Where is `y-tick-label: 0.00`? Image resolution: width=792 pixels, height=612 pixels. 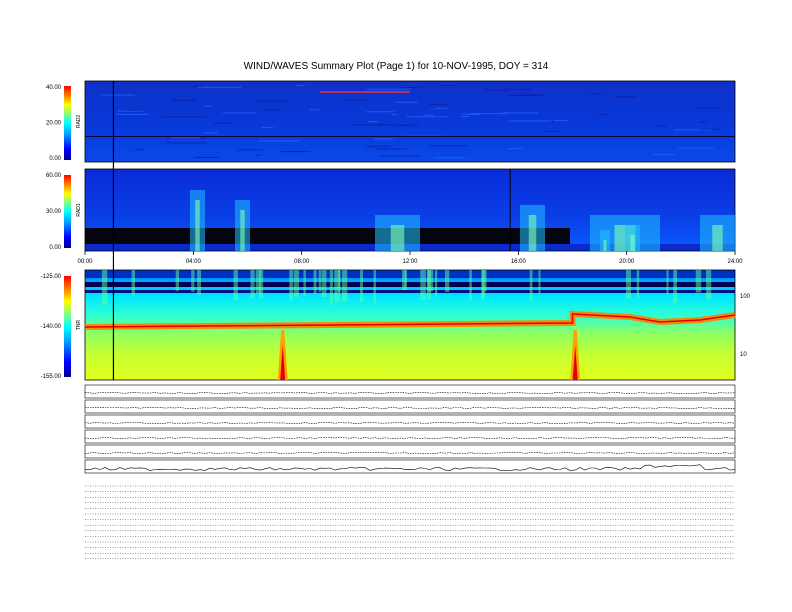 y-tick-label: 0.00 is located at coordinates (55, 248).